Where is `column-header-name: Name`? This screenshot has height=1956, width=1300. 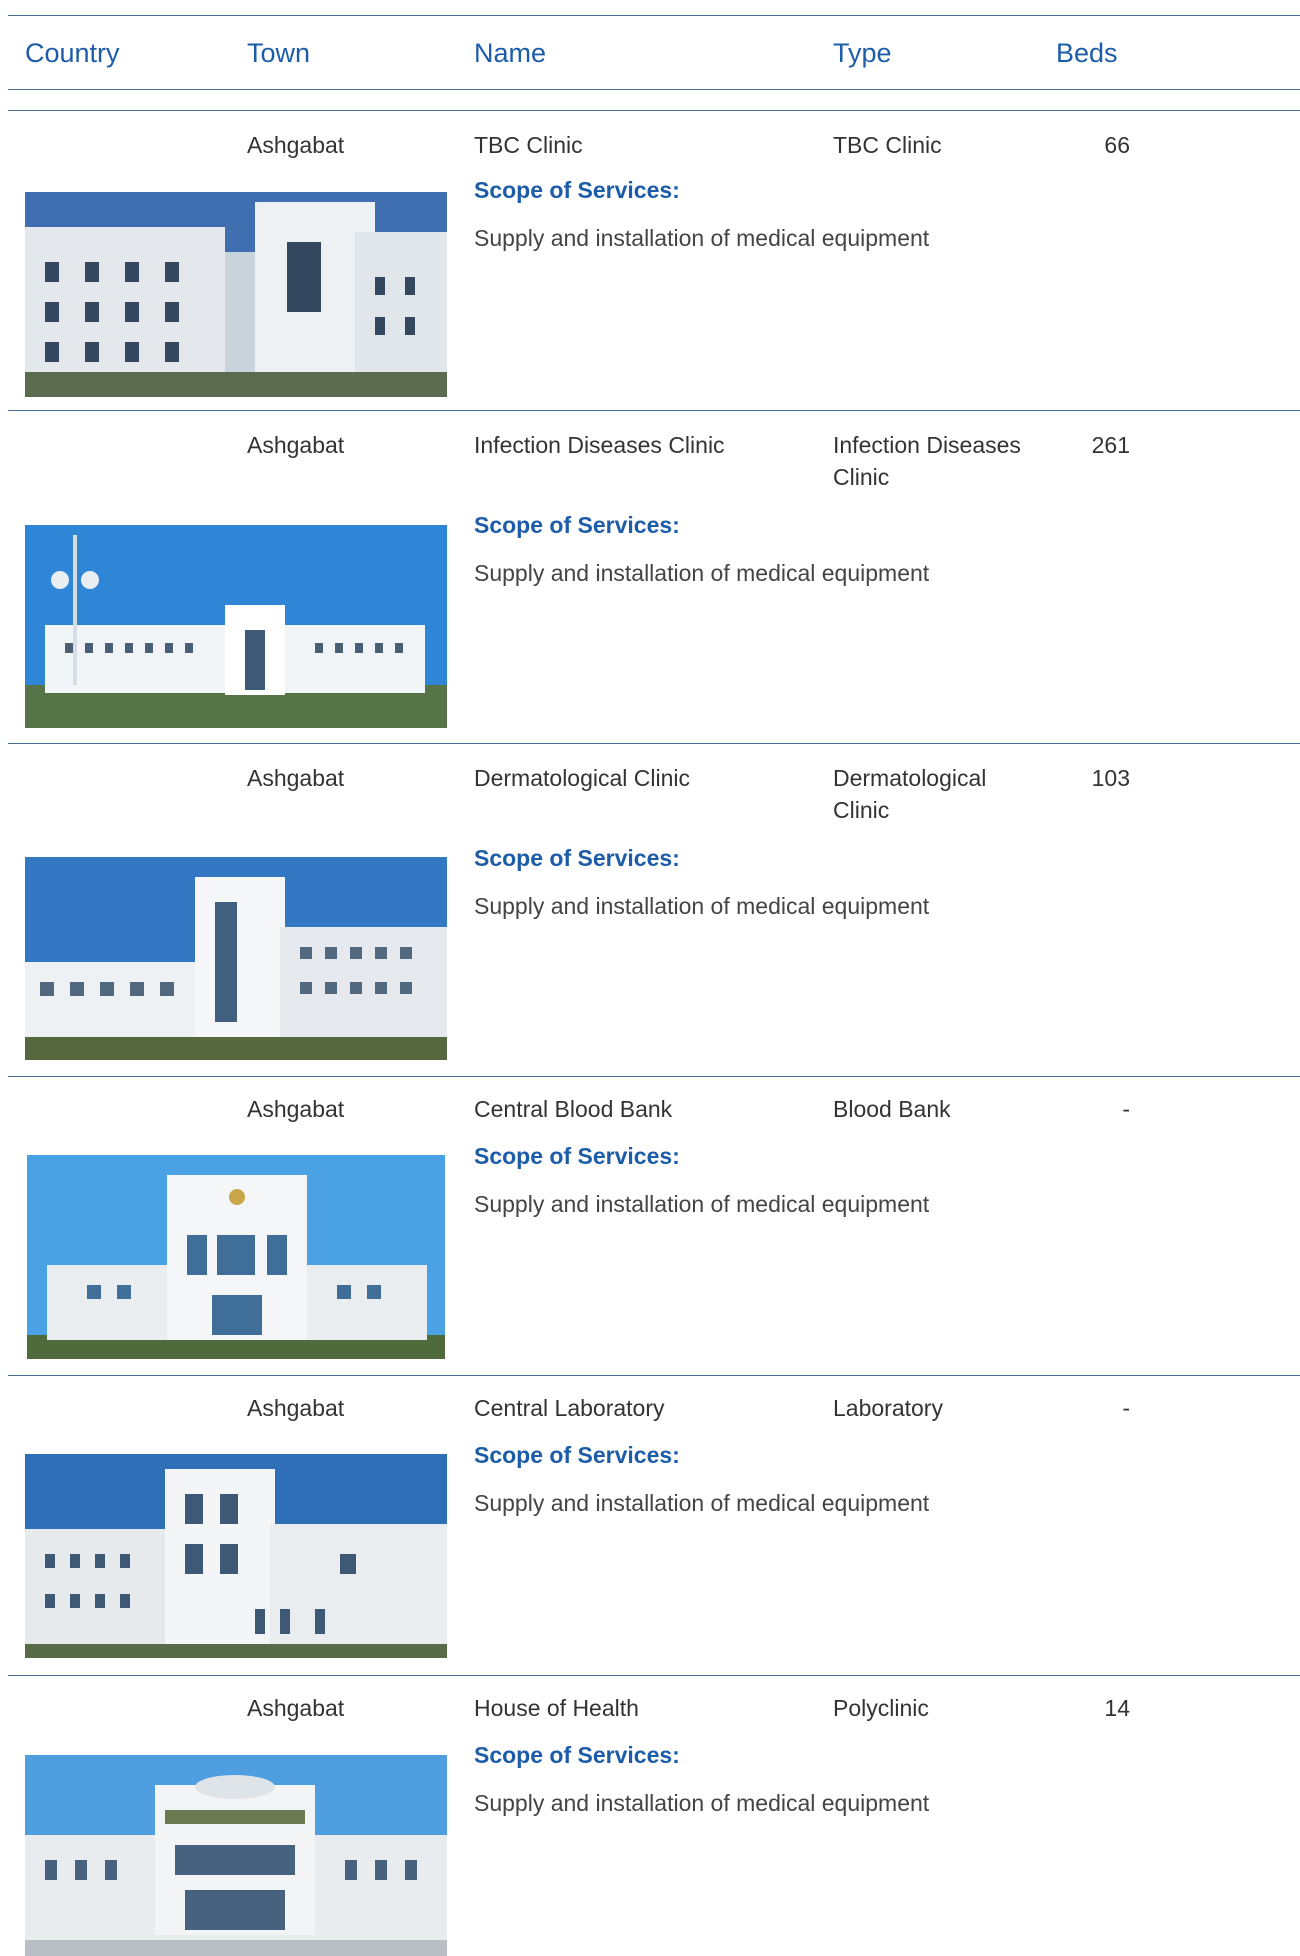
column-header-name: Name is located at coordinates (510, 53).